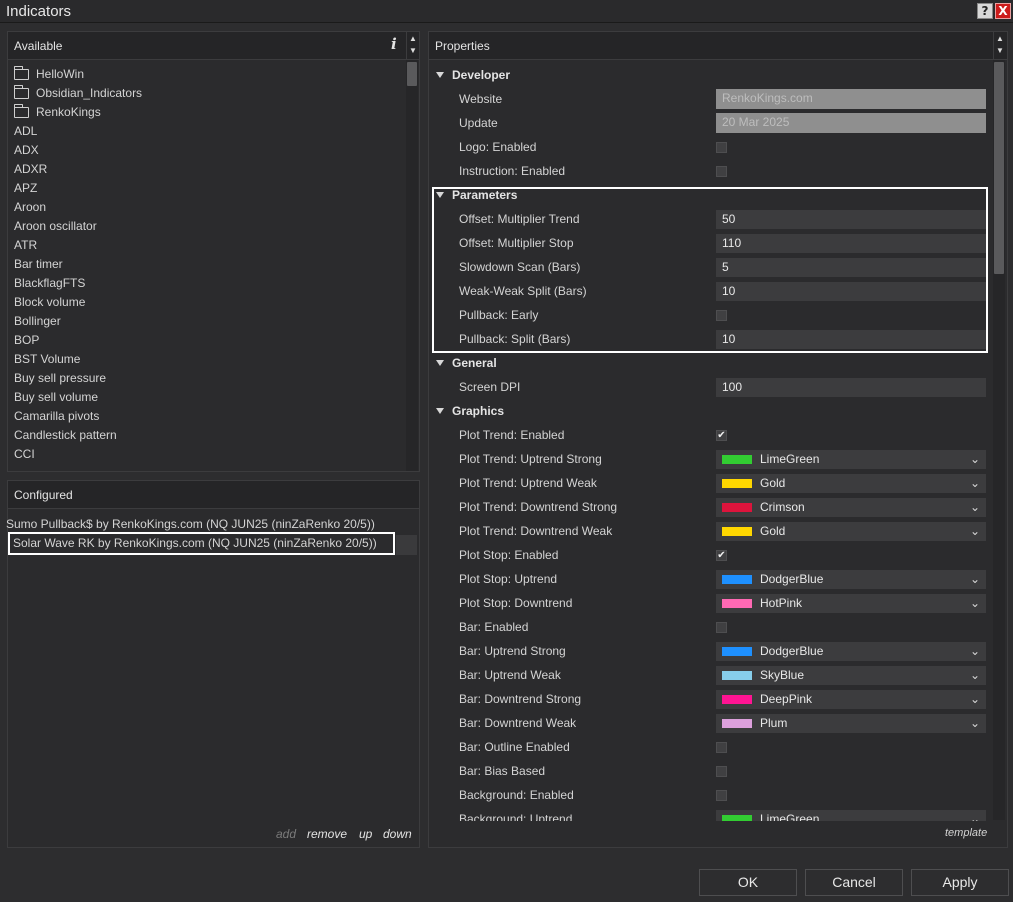  What do you see at coordinates (474, 363) in the screenshot?
I see `category-label: General` at bounding box center [474, 363].